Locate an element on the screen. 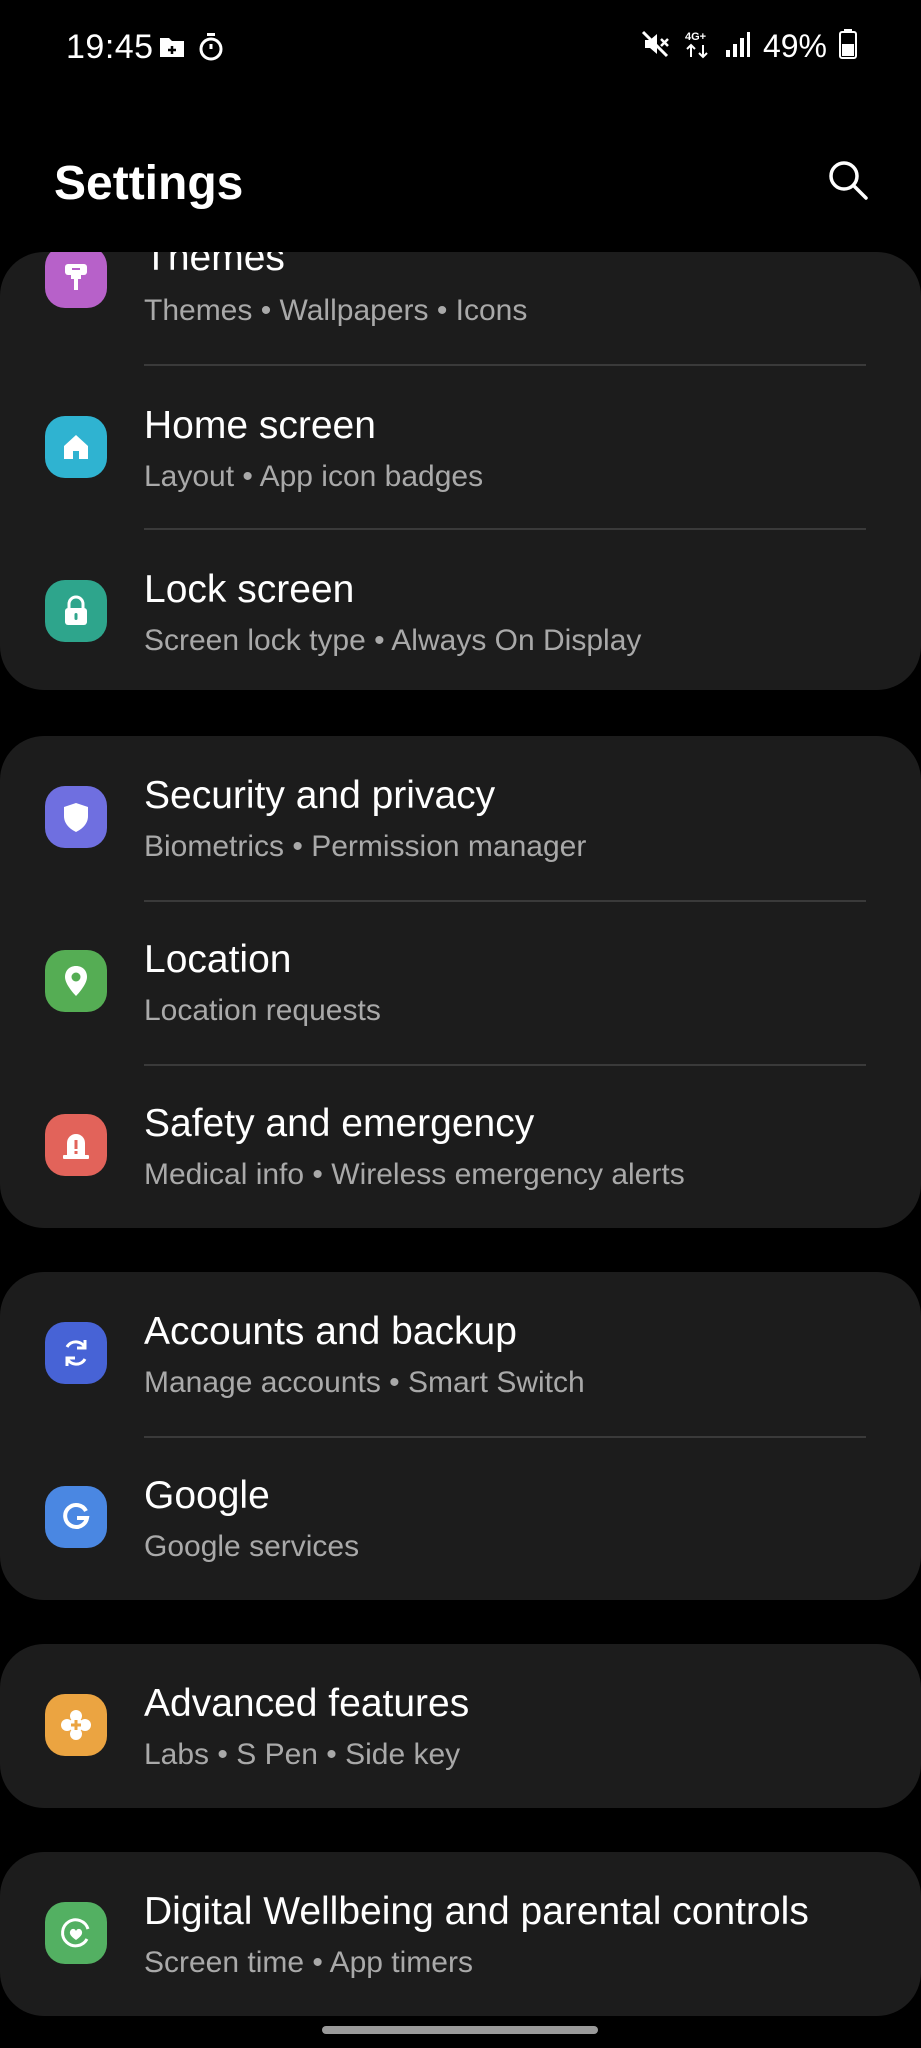 Image resolution: width=921 pixels, height=2048 pixels. settings-item-title: Google is located at coordinates (207, 1495).